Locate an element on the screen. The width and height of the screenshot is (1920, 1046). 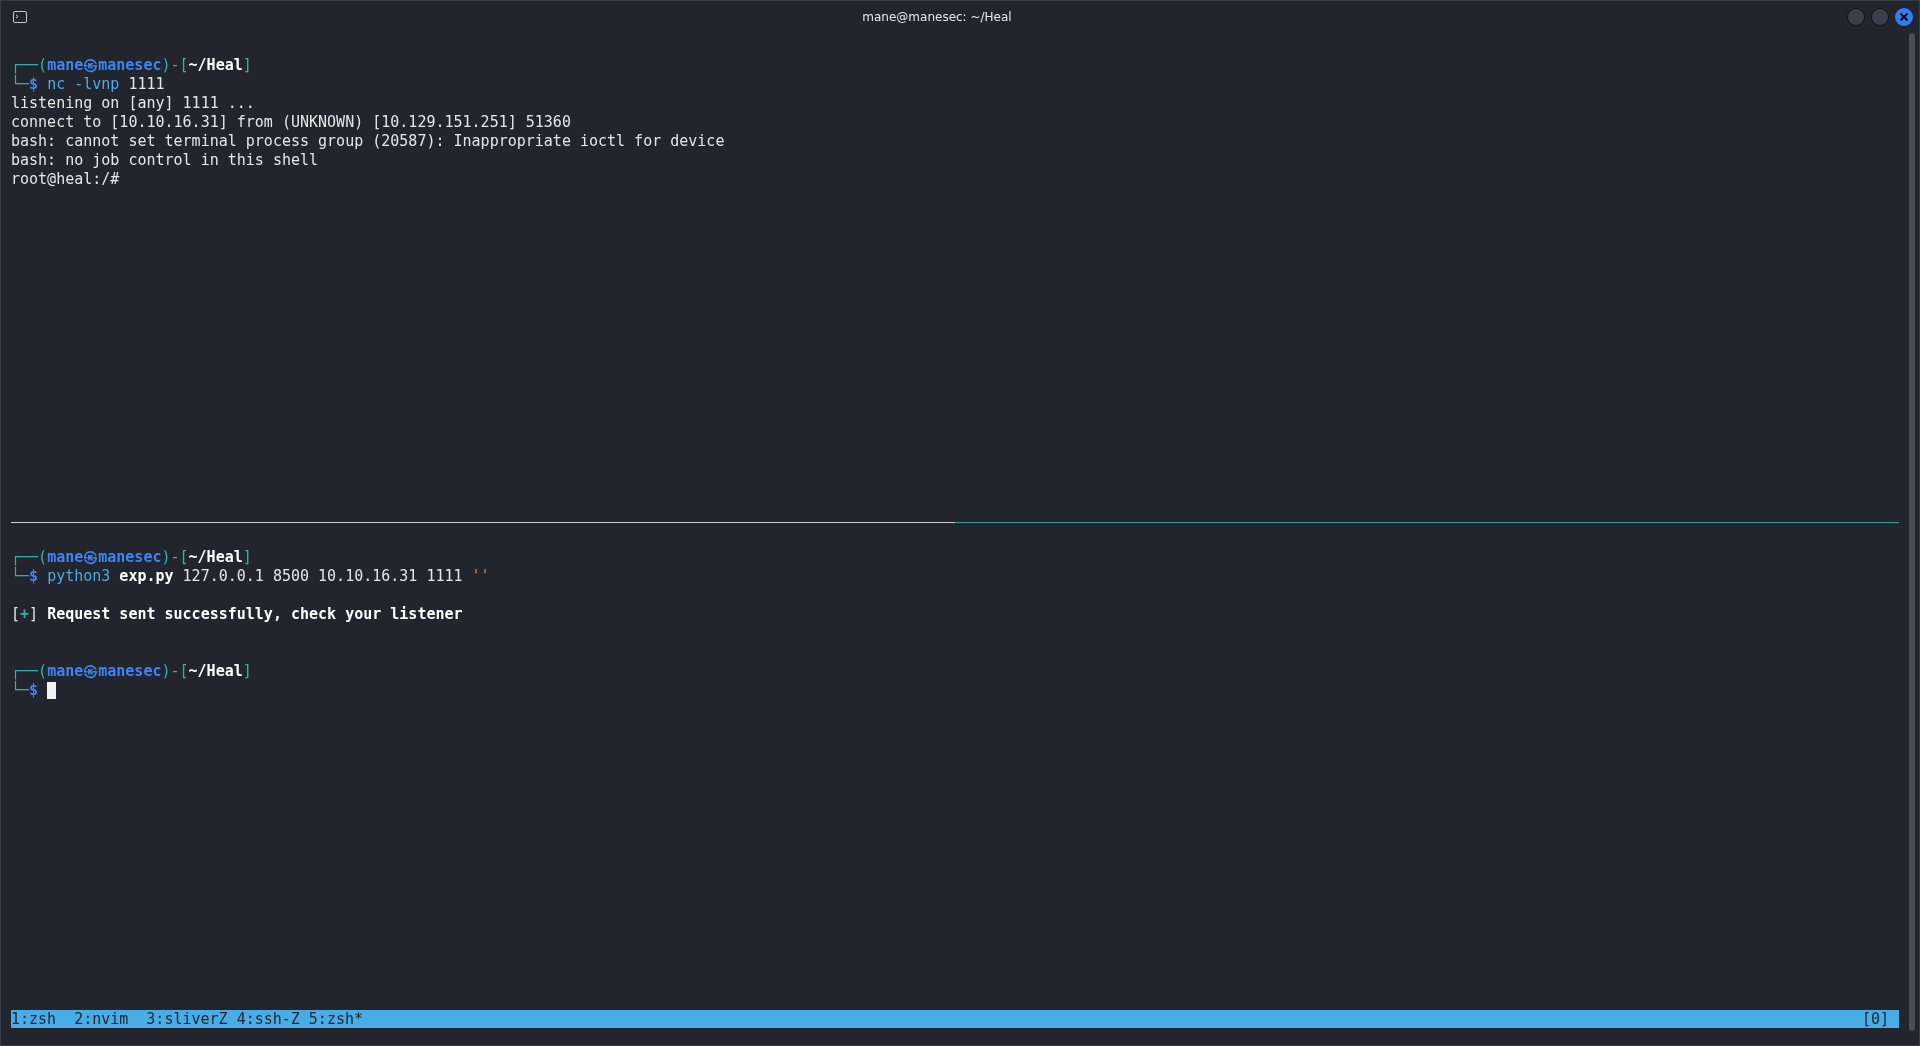
session-index: [0] is located at coordinates (1875, 1019).